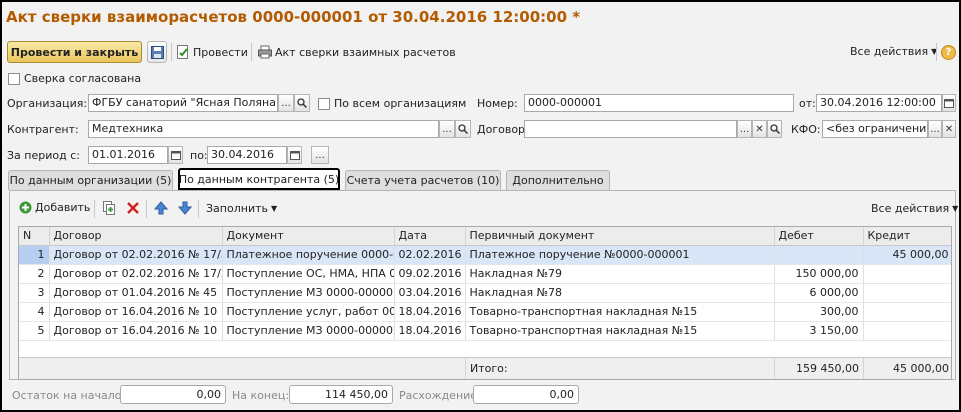 The width and height of the screenshot is (961, 412). I want to click on organization-field: ФГБУ санаторий "Ясная Поляна", so click(183, 103).